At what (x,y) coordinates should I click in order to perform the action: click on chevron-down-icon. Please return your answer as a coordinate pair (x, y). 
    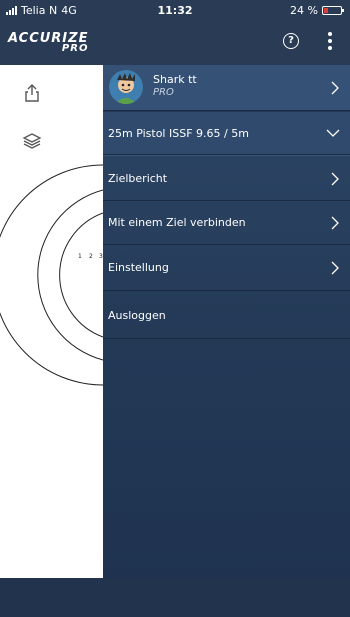
    Looking at the image, I should click on (333, 133).